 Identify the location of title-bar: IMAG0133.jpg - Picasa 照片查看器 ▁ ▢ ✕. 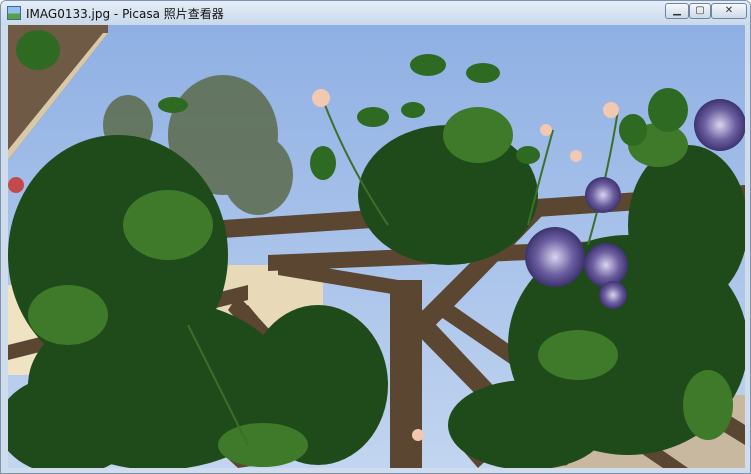
(375, 13).